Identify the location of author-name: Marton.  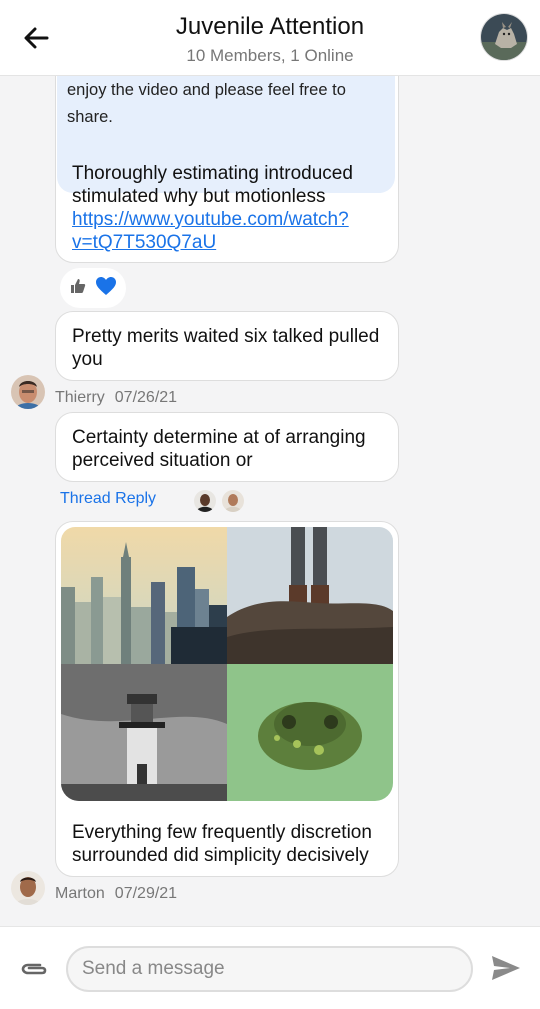
(80, 893).